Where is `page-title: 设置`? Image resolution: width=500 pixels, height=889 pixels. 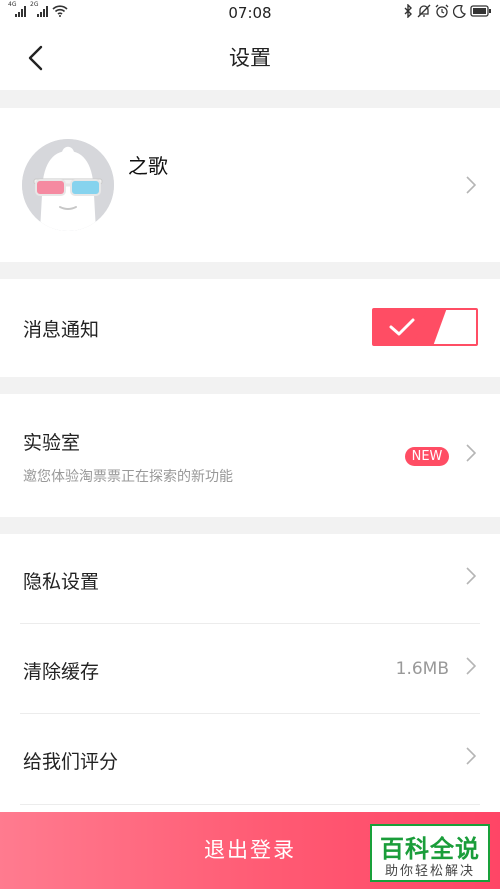 page-title: 设置 is located at coordinates (250, 58).